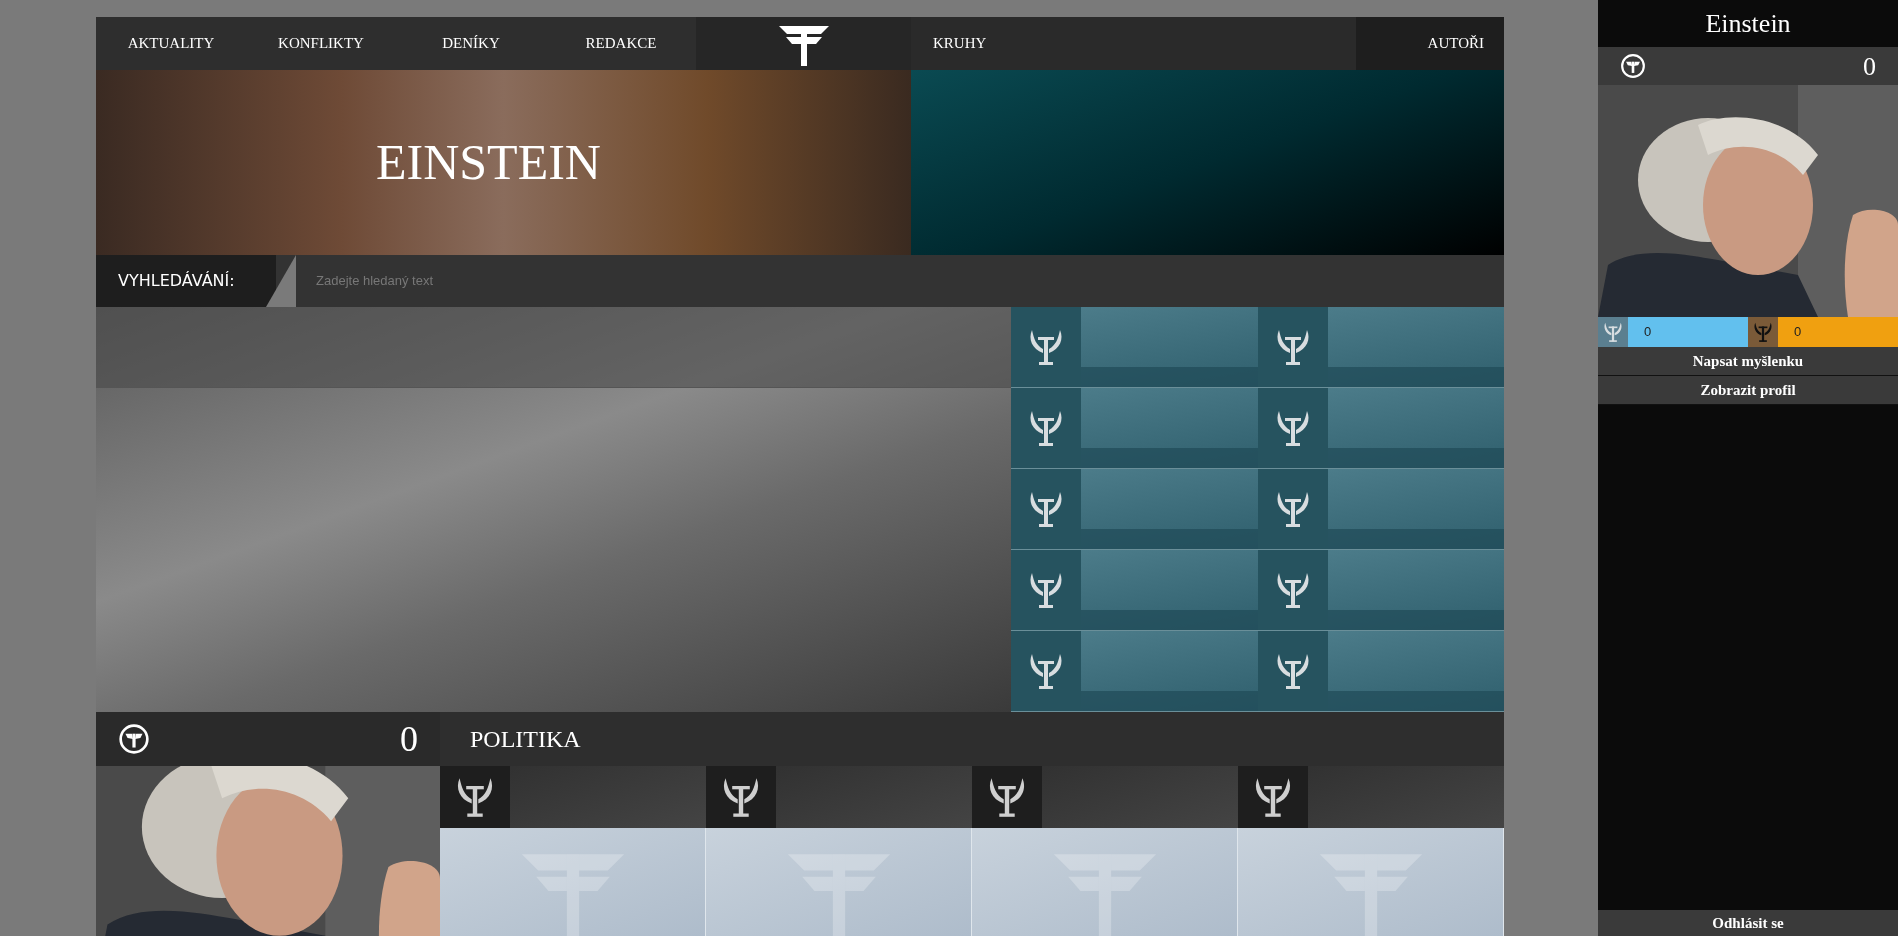 Image resolution: width=1898 pixels, height=936 pixels. Describe the element at coordinates (176, 281) in the screenshot. I see `search-label: VYHLEDÁVÁNÍ:` at that location.